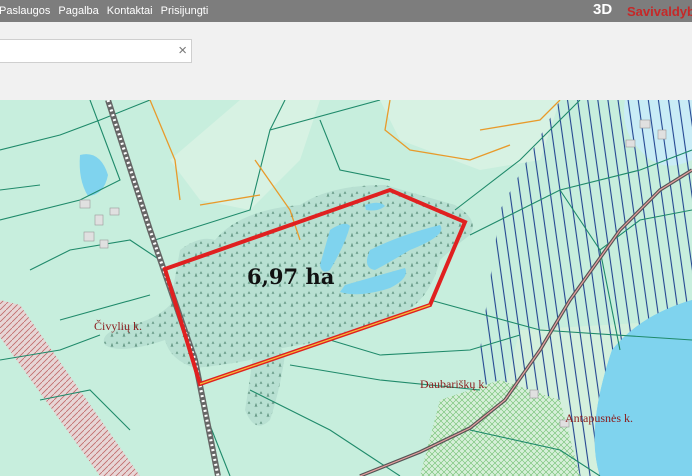 Image resolution: width=692 pixels, height=476 pixels. Describe the element at coordinates (185, 11) in the screenshot. I see `nav-prisijungti: Prisijungti` at that location.